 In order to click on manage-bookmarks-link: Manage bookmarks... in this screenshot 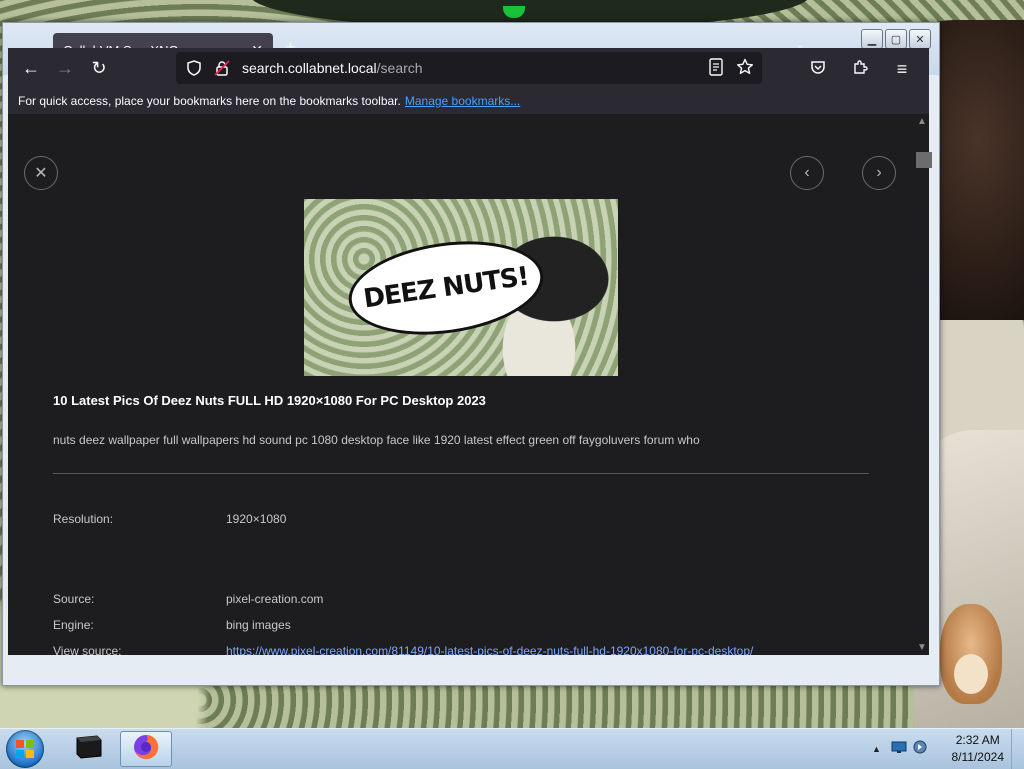, I will do `click(462, 101)`.